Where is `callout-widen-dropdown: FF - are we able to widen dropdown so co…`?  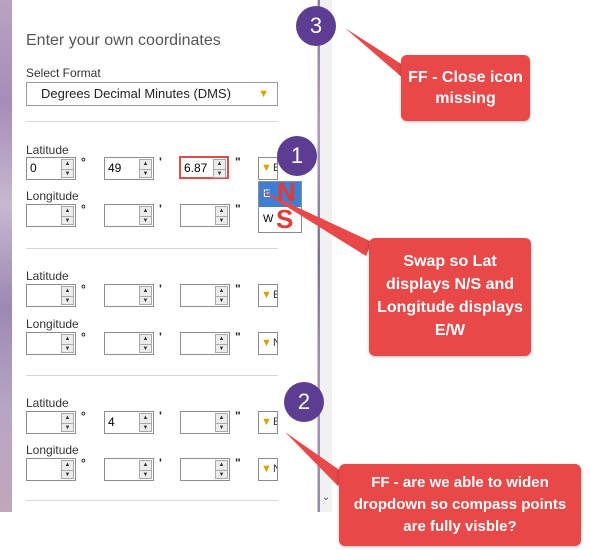 callout-widen-dropdown: FF - are we able to widen dropdown so co… is located at coordinates (460, 505).